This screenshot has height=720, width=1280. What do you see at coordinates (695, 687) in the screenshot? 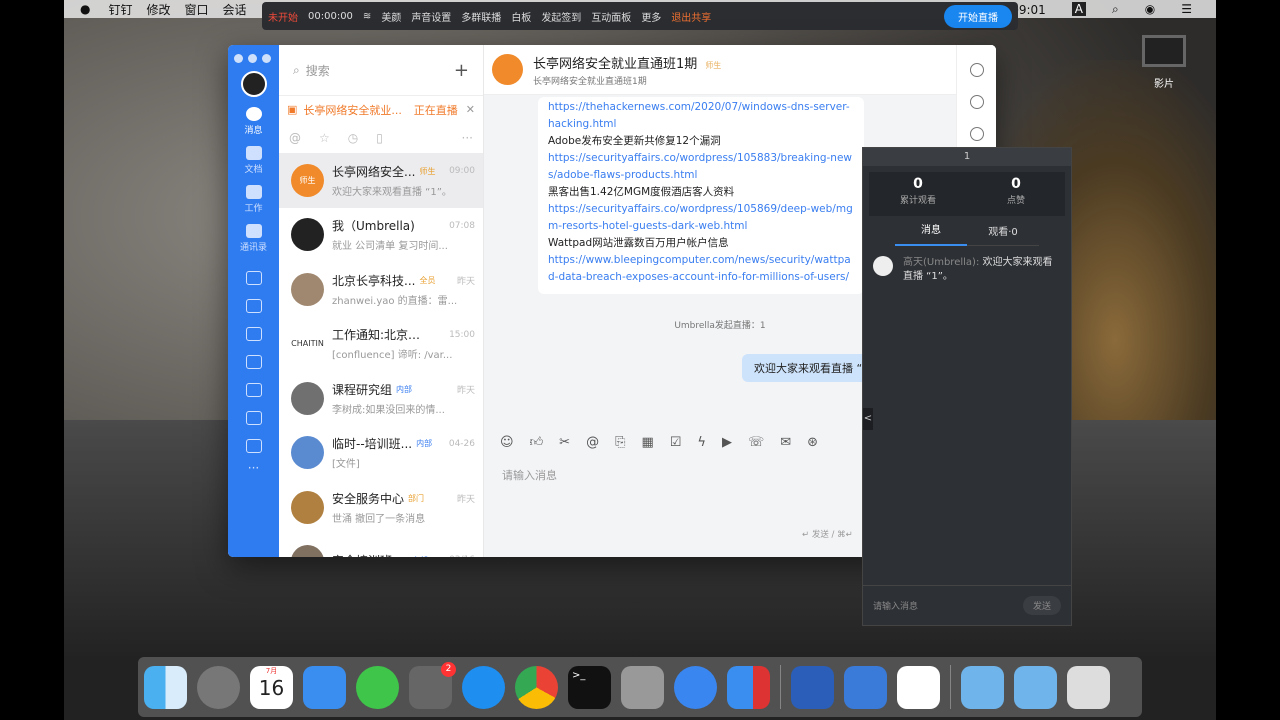
I see `dingtalk-icon` at bounding box center [695, 687].